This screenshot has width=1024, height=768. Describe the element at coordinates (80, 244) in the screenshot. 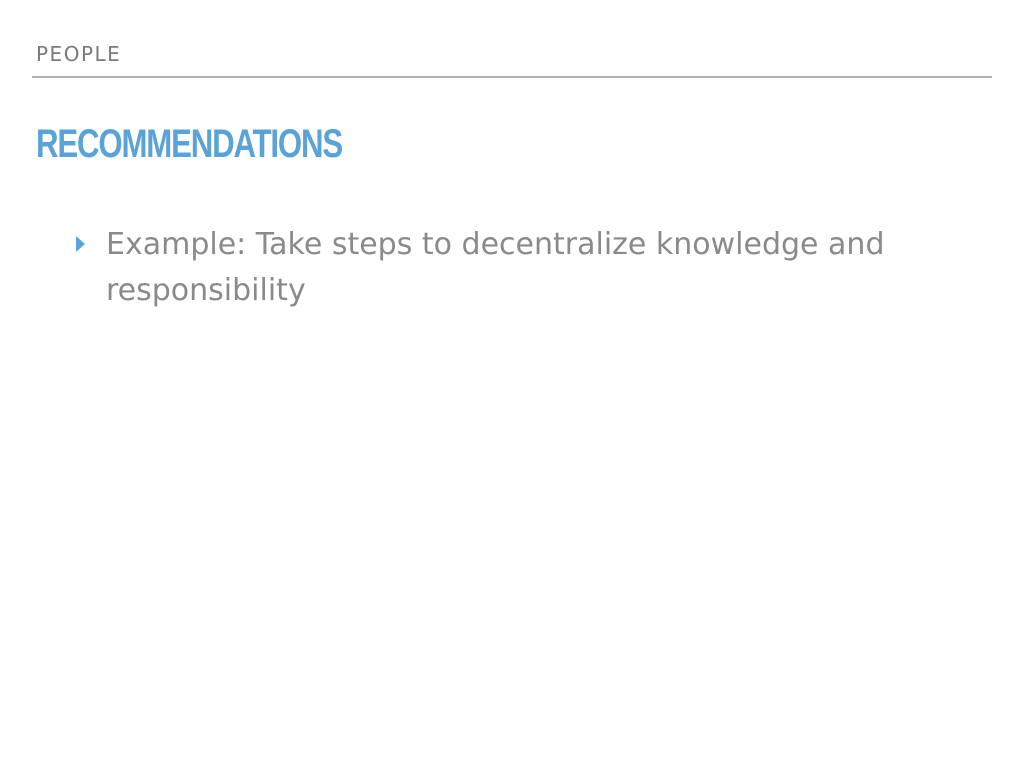

I see `triangle-right-icon` at that location.